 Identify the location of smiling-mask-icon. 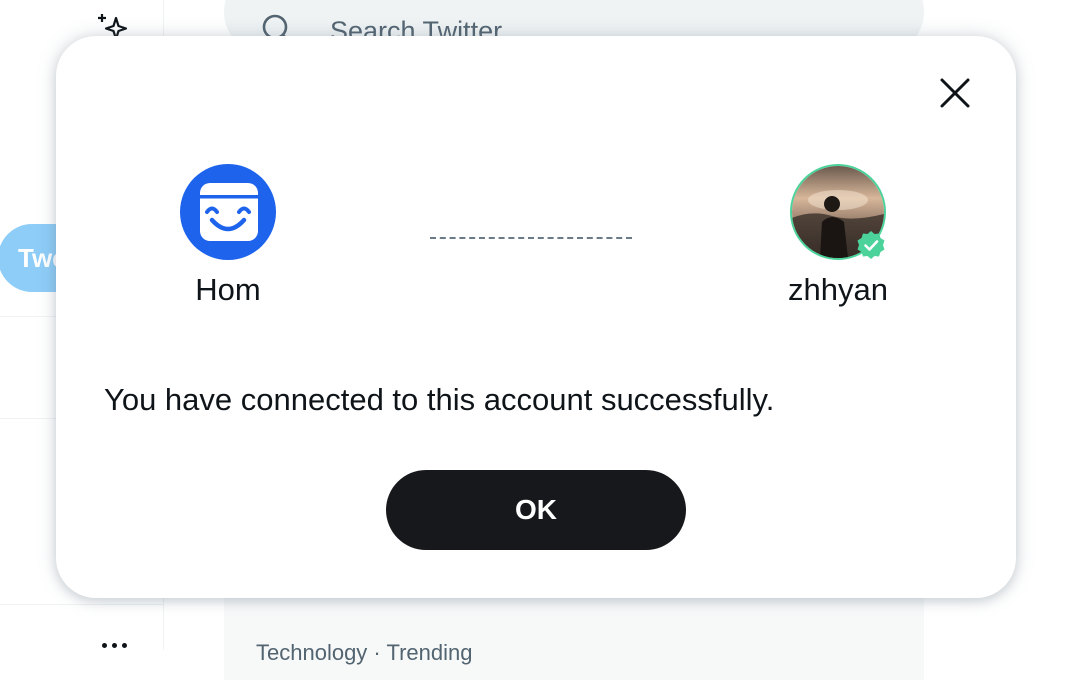
(229, 212).